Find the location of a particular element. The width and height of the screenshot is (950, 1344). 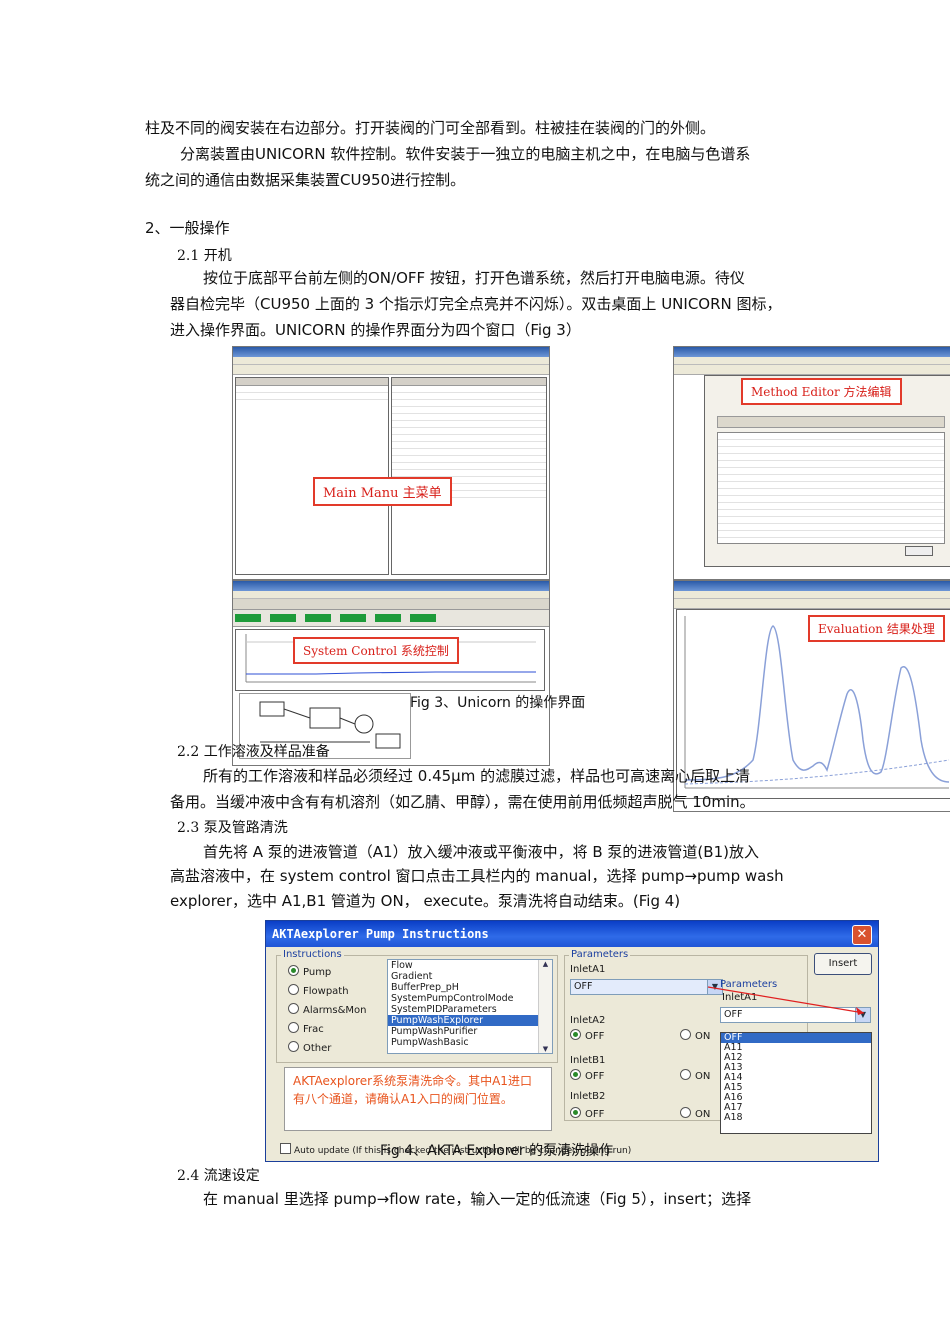

evaluation-label: Evaluation 结果处理 is located at coordinates (876, 628).